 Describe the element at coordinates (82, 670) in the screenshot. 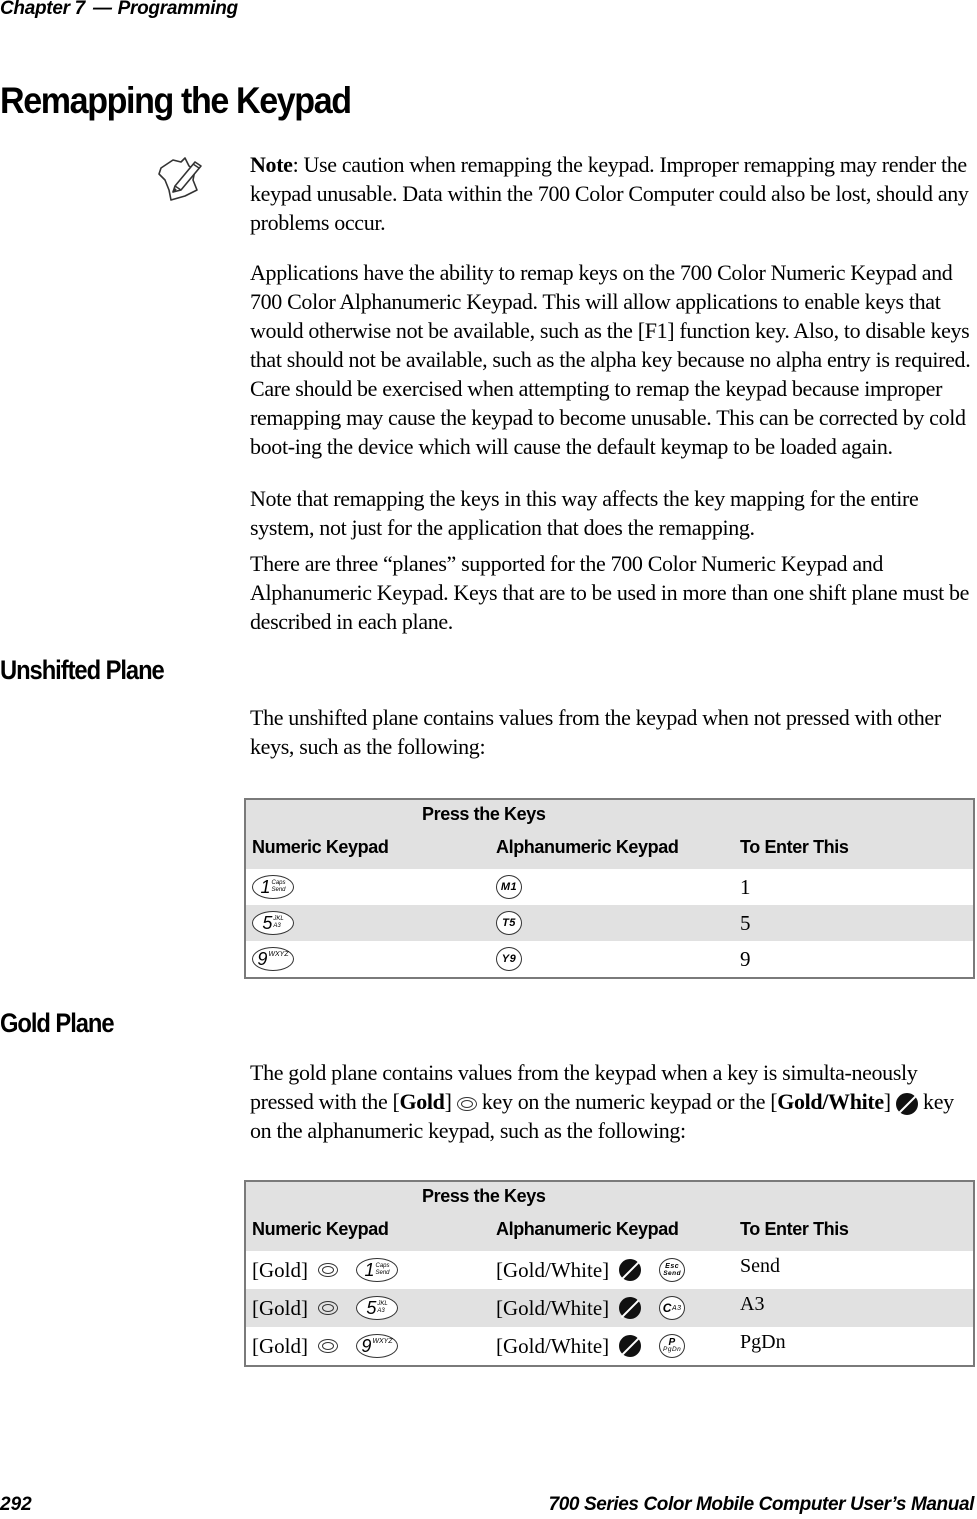

I see `section-heading-unshifted: Unshifted Plane` at that location.